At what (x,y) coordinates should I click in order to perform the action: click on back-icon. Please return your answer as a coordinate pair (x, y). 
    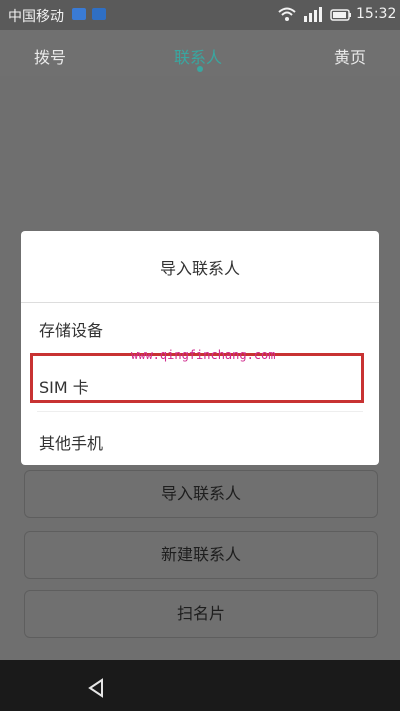
    Looking at the image, I should click on (96, 688).